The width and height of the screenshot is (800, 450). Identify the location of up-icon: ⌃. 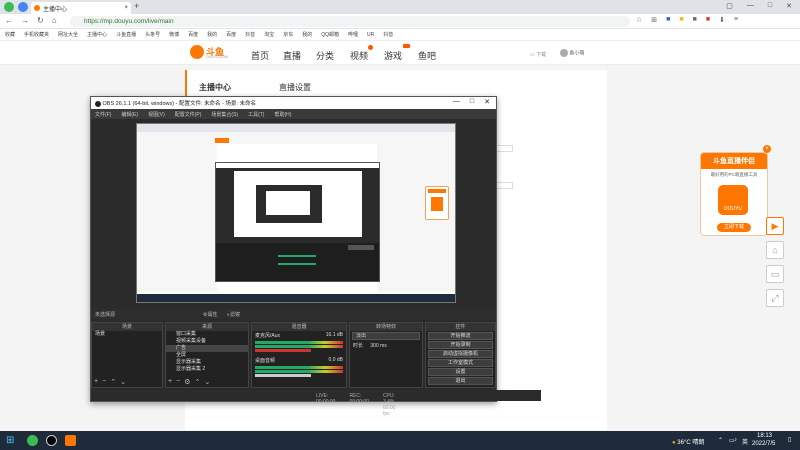
(113, 382).